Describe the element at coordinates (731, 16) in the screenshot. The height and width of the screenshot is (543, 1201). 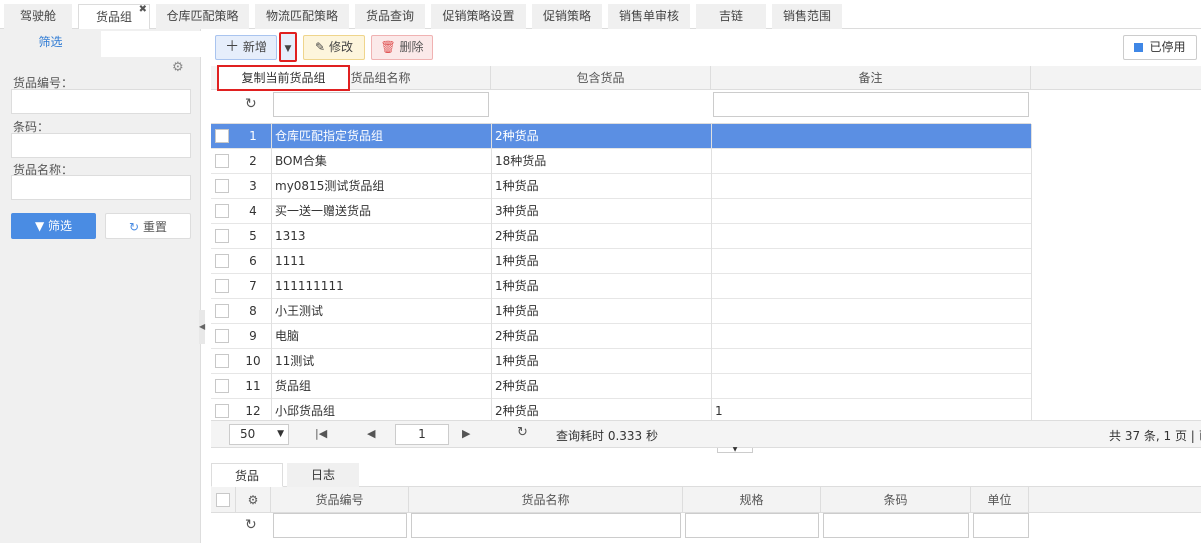
I see `tab-jilian: 吉链` at that location.